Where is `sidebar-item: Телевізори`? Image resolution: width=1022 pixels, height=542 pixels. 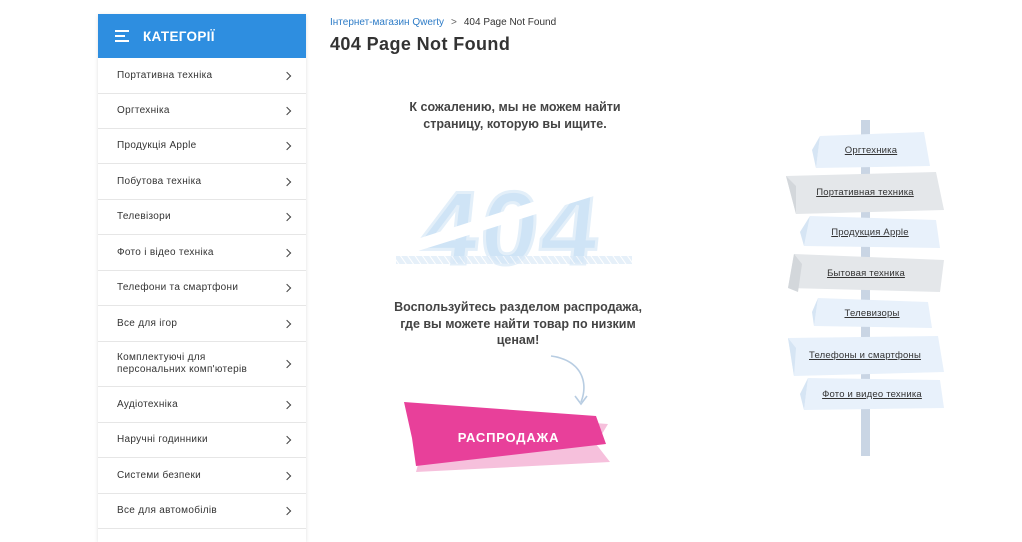
sidebar-item: Телевізори is located at coordinates (202, 217).